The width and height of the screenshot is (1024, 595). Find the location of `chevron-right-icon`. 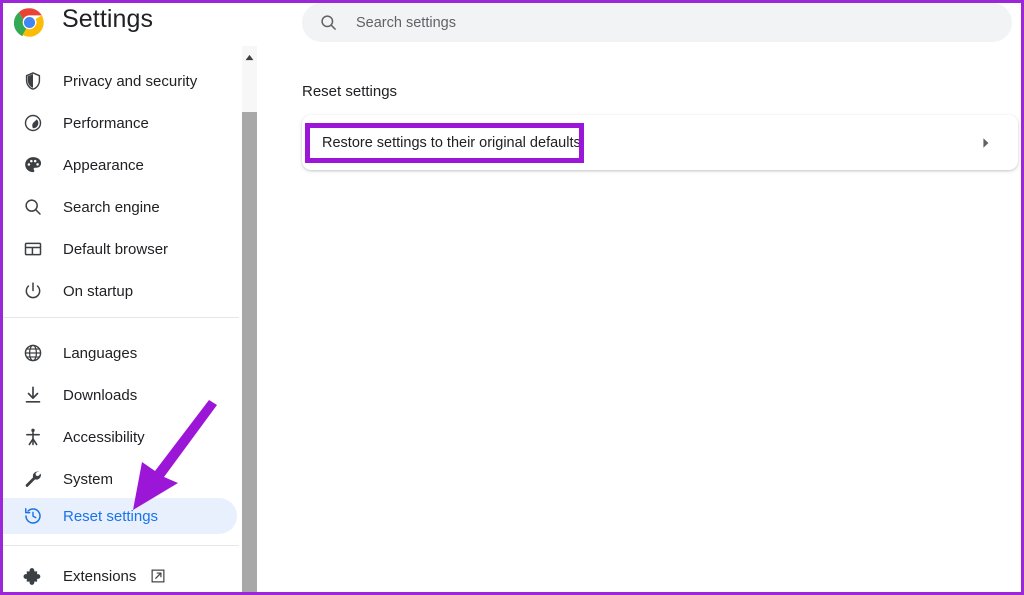

chevron-right-icon is located at coordinates (986, 143).